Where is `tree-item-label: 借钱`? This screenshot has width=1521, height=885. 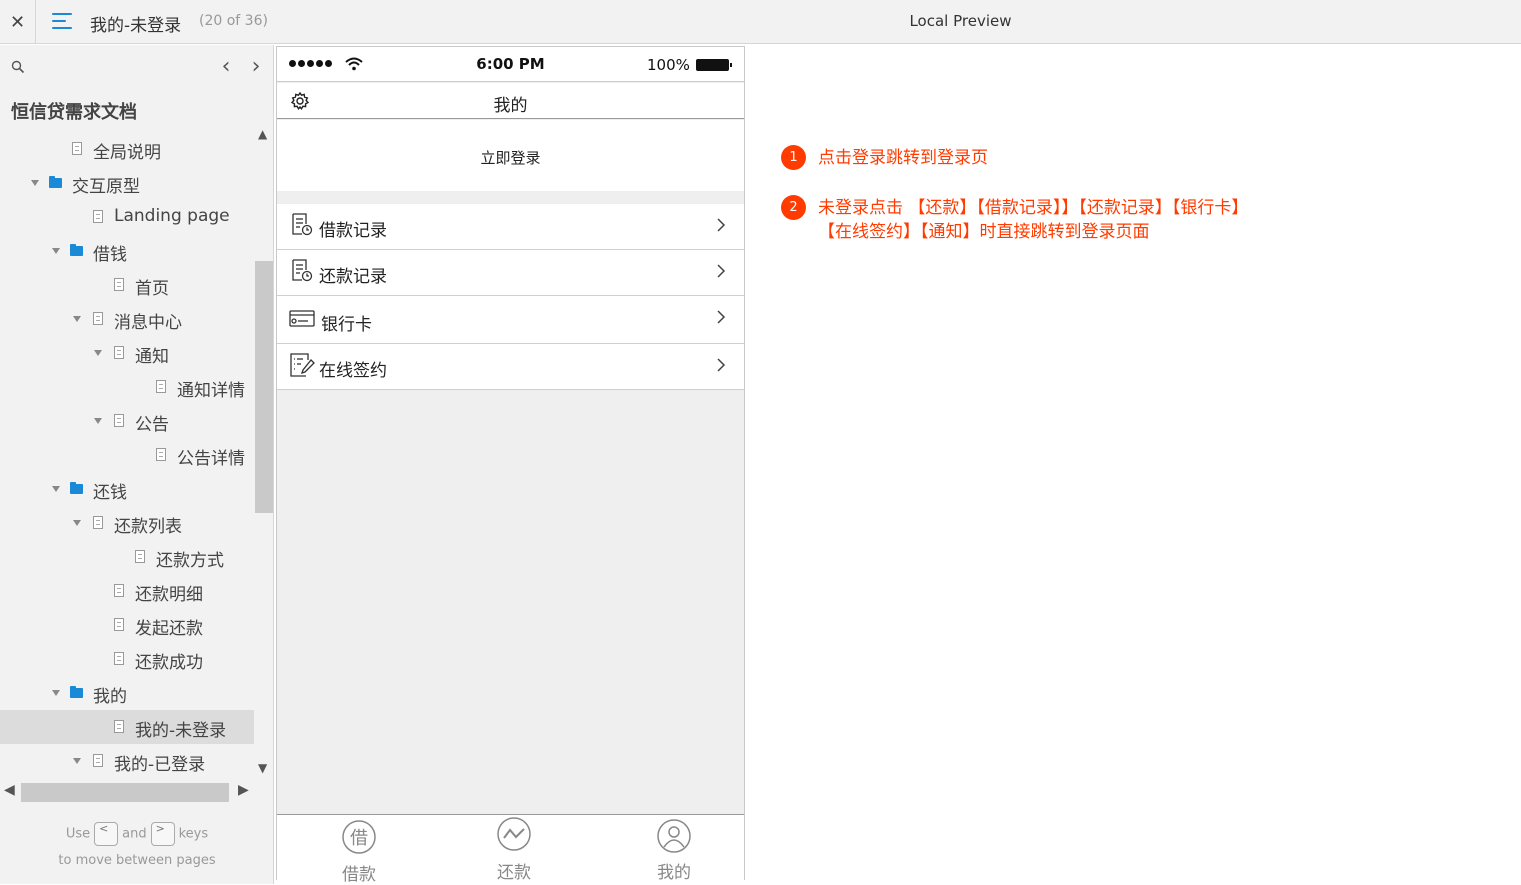
tree-item-label: 借钱 is located at coordinates (110, 255).